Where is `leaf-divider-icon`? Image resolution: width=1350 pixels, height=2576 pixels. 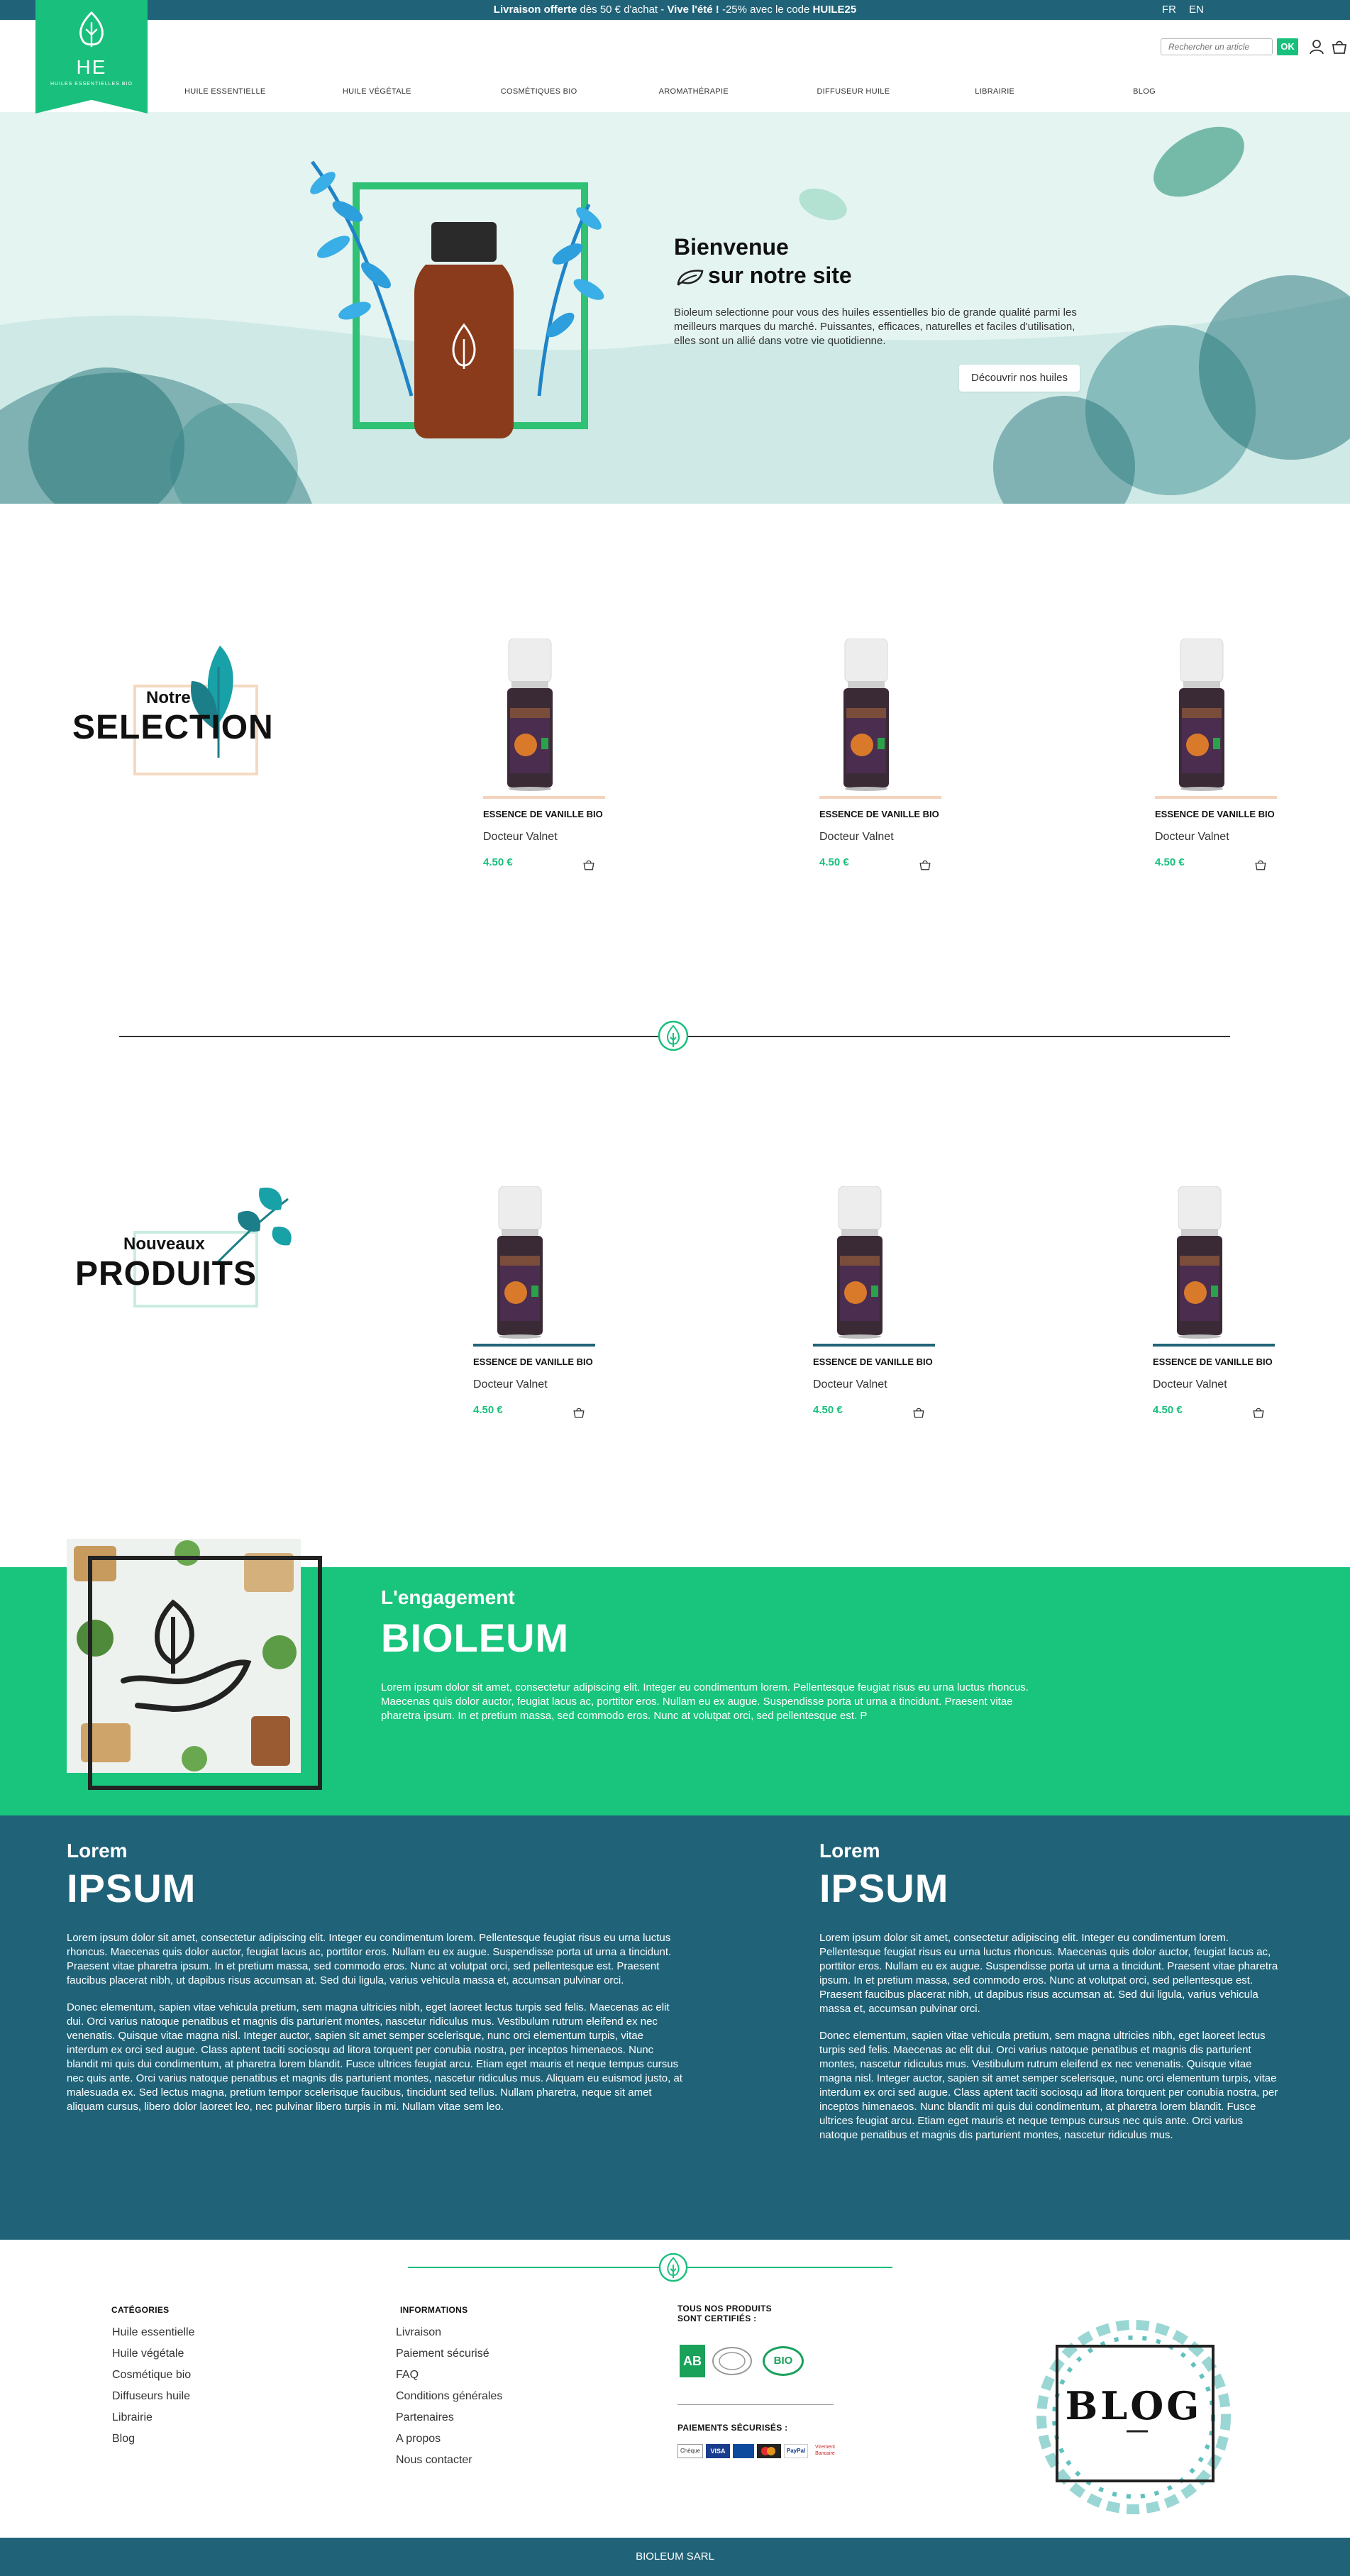
leaf-divider-icon is located at coordinates (673, 2267).